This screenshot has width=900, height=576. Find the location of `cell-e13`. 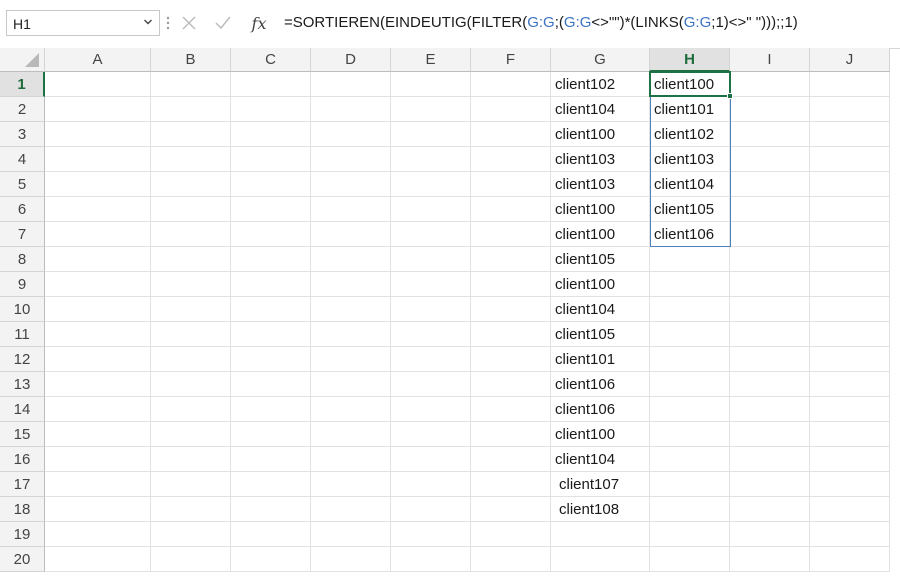

cell-e13 is located at coordinates (431, 384).